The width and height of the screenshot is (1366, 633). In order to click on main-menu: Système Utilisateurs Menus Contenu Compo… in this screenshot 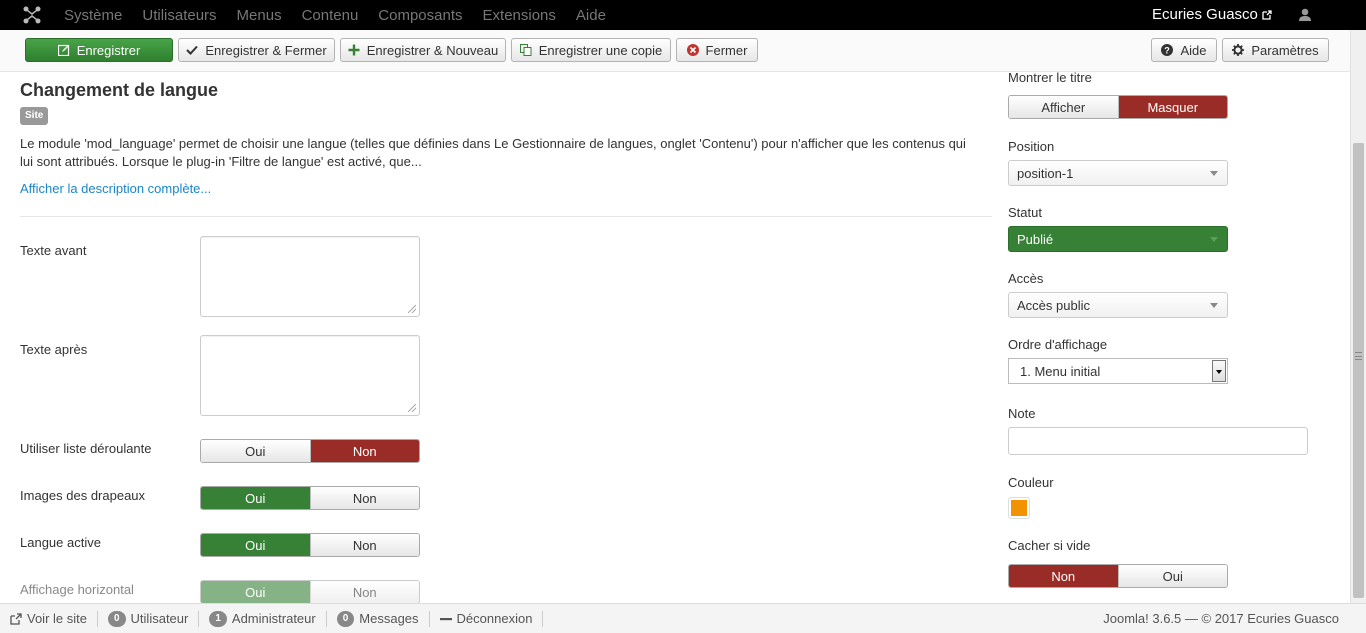, I will do `click(345, 15)`.